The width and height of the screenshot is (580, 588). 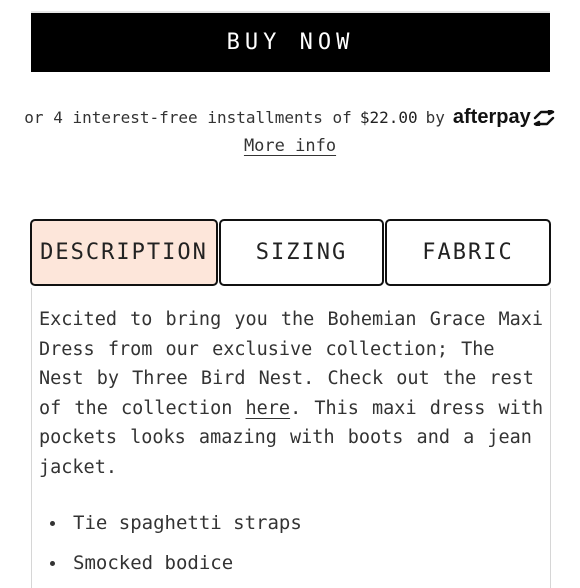 What do you see at coordinates (543, 117) in the screenshot?
I see `afterpay-arrows-icon` at bounding box center [543, 117].